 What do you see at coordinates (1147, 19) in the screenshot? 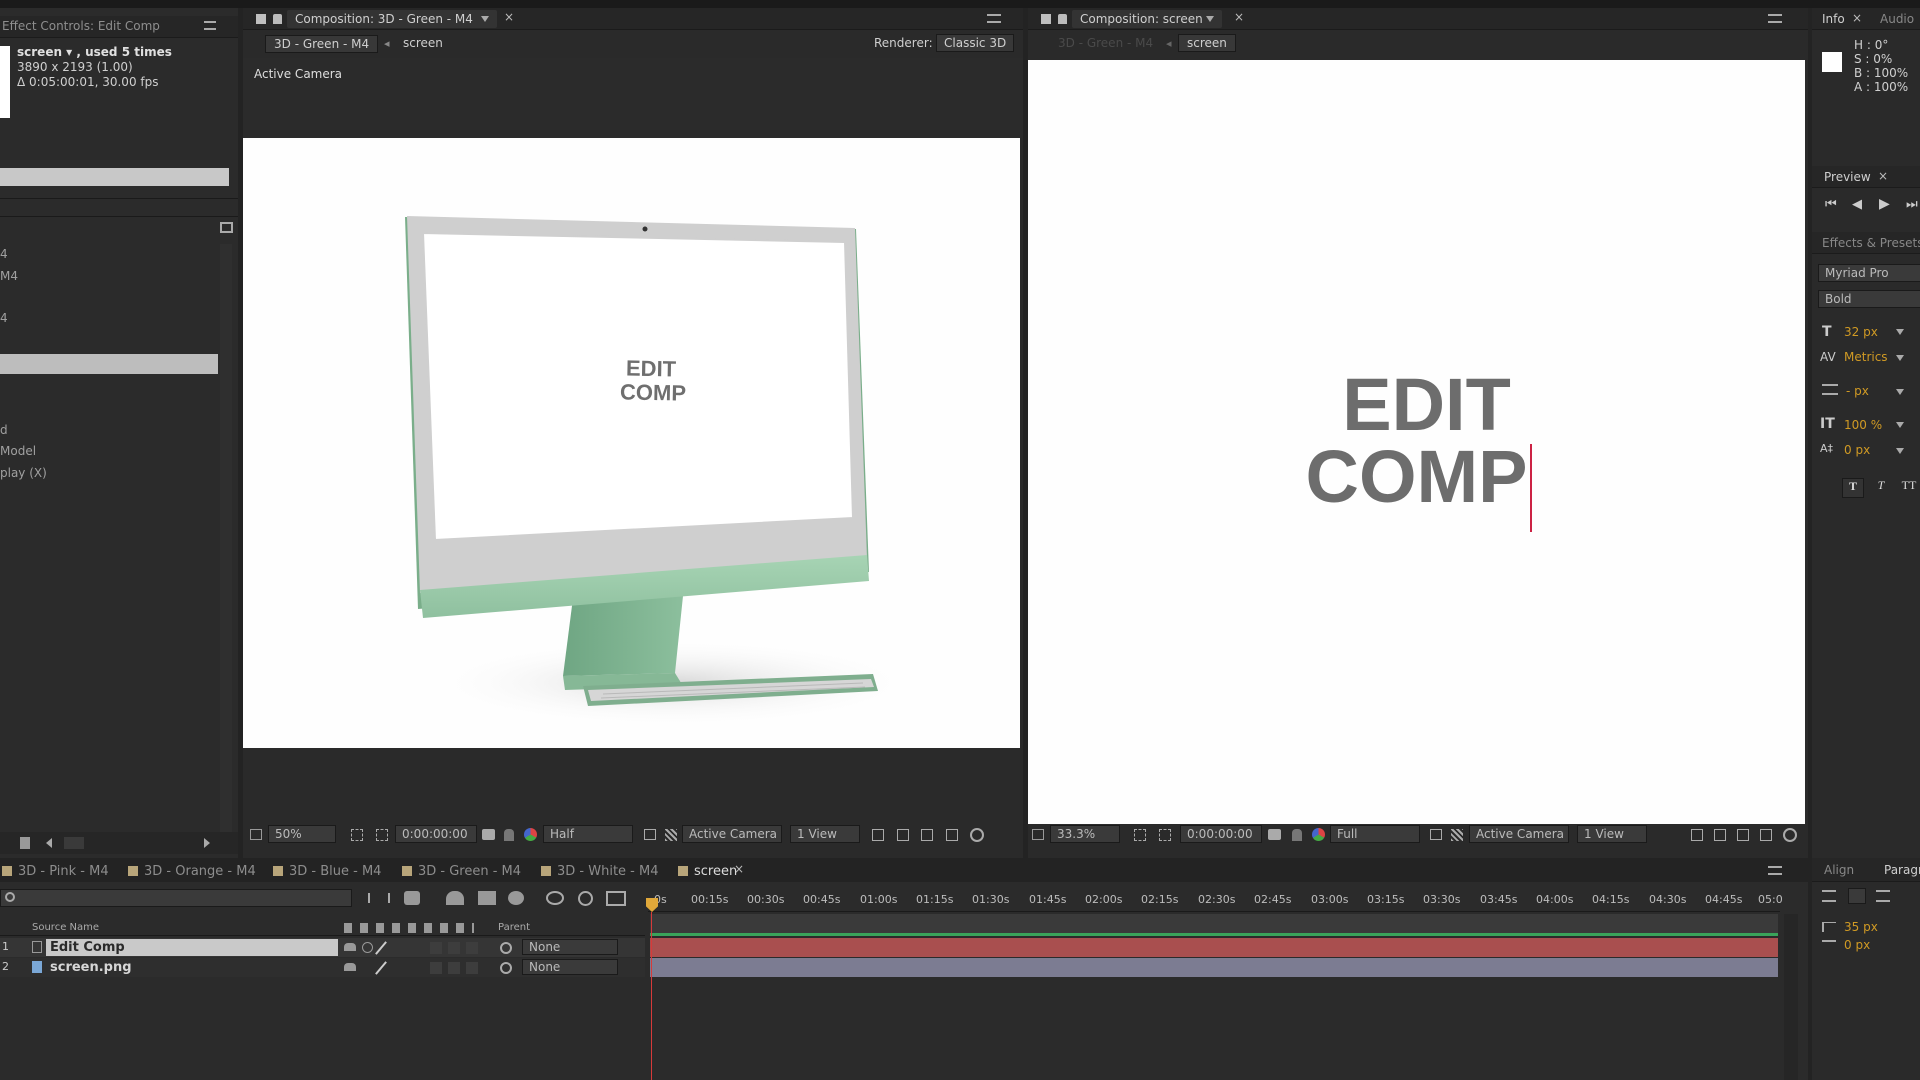
I see `comp-tab: Composition: screen` at bounding box center [1147, 19].